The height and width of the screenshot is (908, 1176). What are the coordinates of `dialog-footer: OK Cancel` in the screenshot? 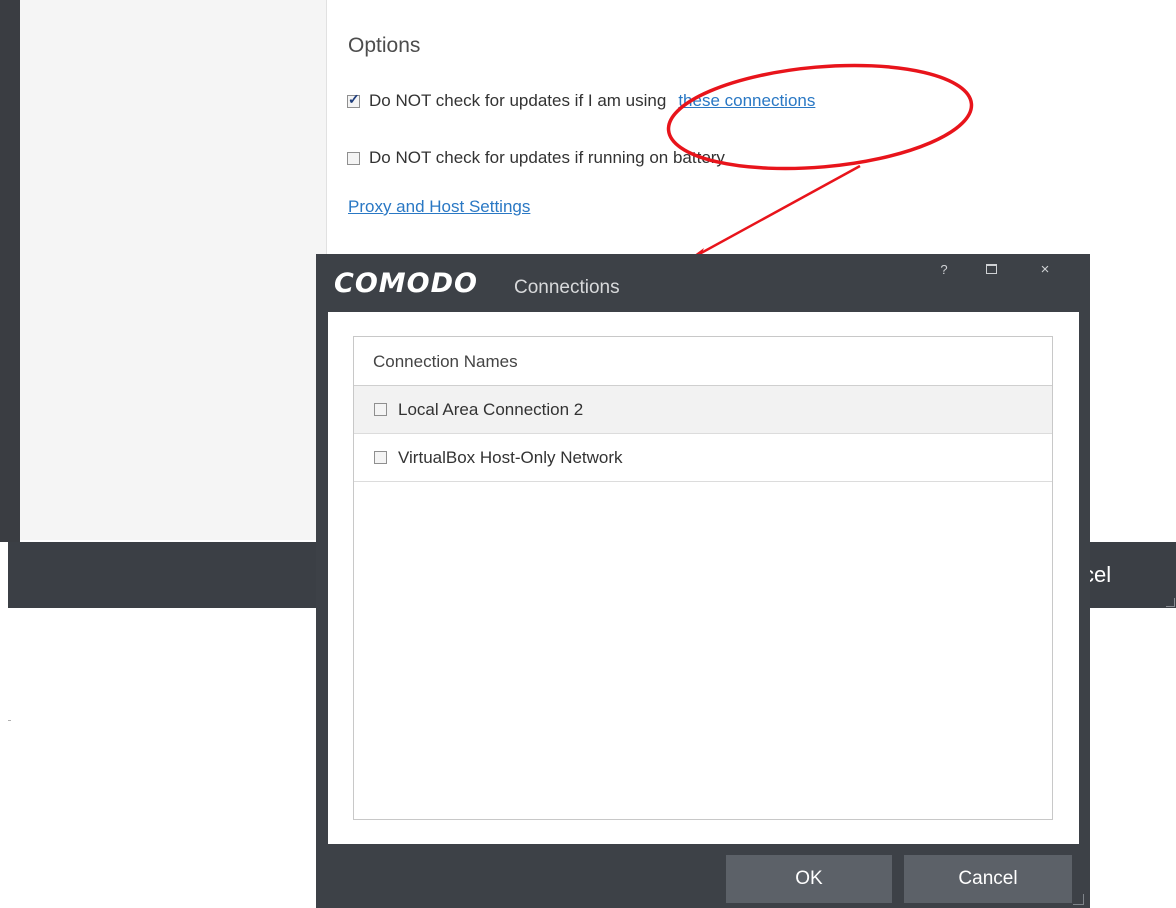 It's located at (703, 876).